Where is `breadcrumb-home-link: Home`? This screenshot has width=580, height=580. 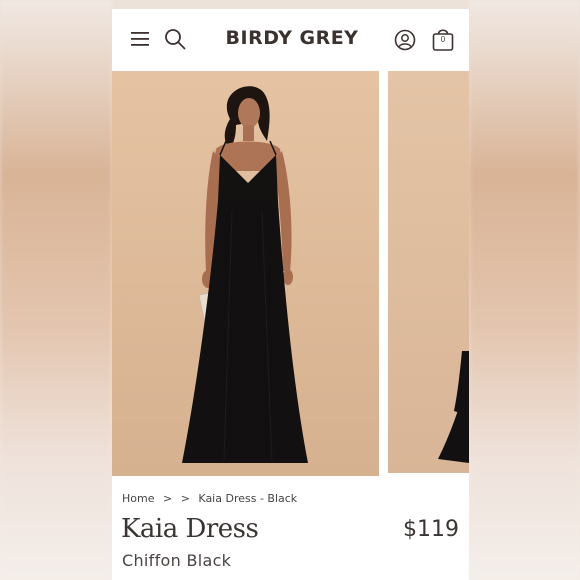
breadcrumb-home-link: Home is located at coordinates (138, 498).